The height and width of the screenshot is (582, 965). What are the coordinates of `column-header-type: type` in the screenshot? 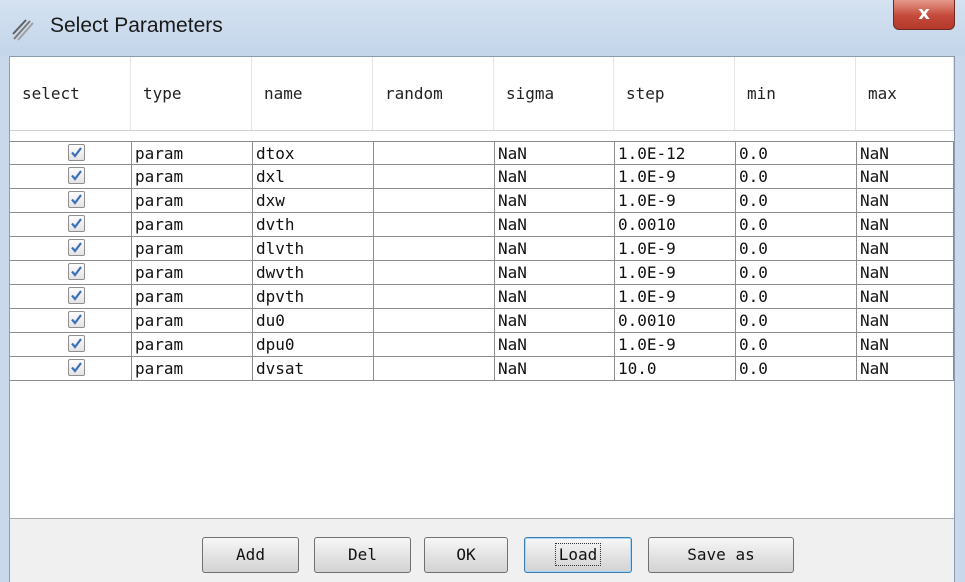 It's located at (191, 93).